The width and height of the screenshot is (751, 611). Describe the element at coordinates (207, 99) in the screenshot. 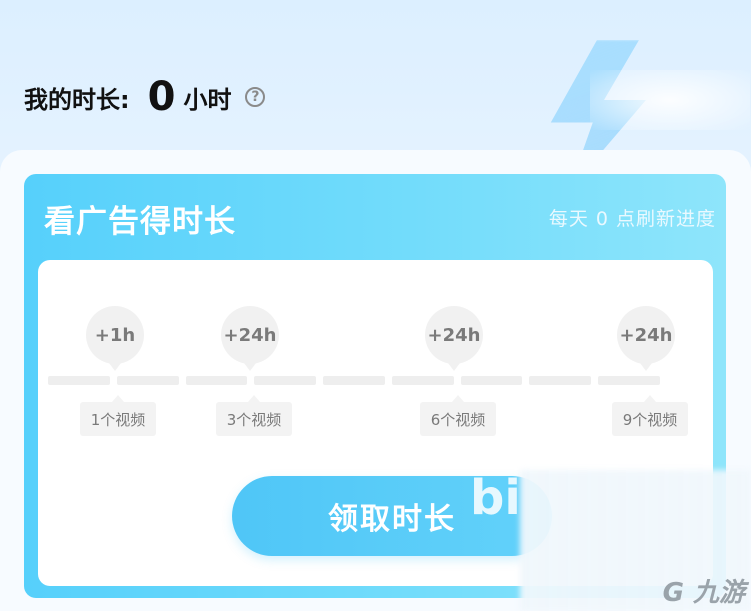

I see `my-hours-unit: 小时` at that location.